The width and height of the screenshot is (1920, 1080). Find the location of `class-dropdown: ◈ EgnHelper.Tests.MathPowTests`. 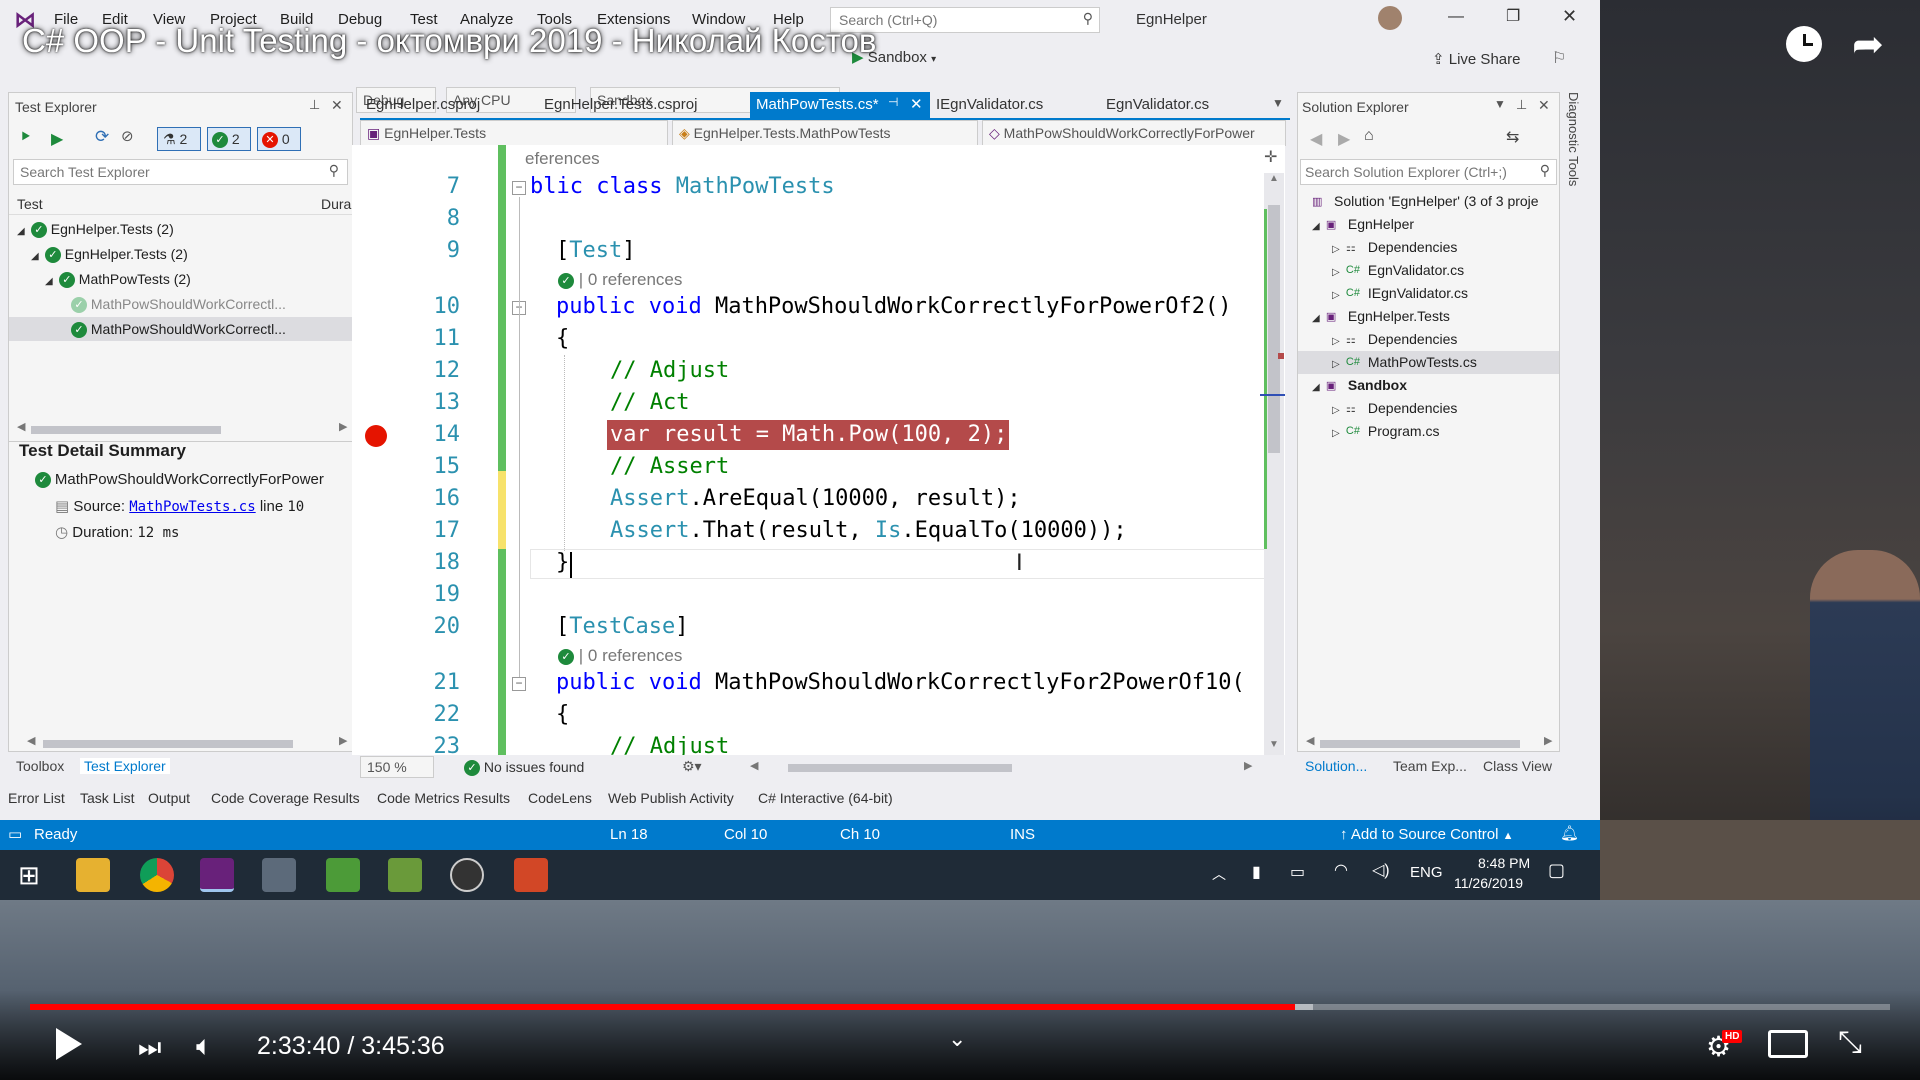

class-dropdown: ◈ EgnHelper.Tests.MathPowTests is located at coordinates (825, 133).